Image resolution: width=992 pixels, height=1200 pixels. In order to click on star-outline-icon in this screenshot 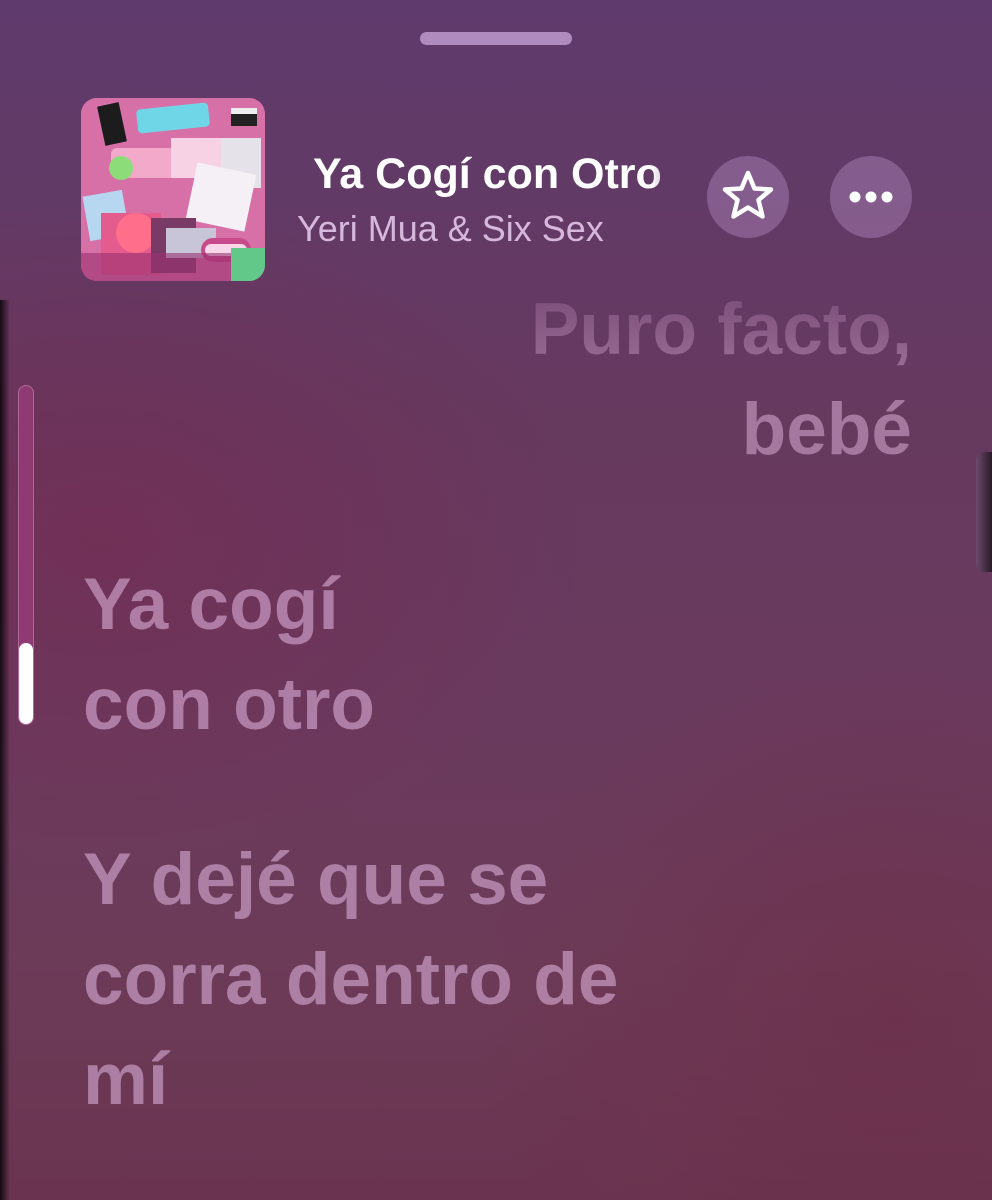, I will do `click(748, 194)`.